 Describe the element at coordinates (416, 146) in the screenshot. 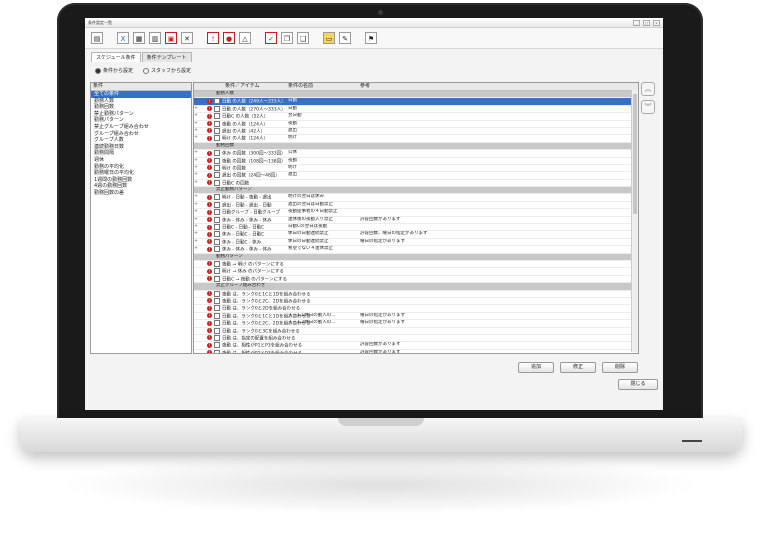

I see `section-row: 勤務回数` at that location.